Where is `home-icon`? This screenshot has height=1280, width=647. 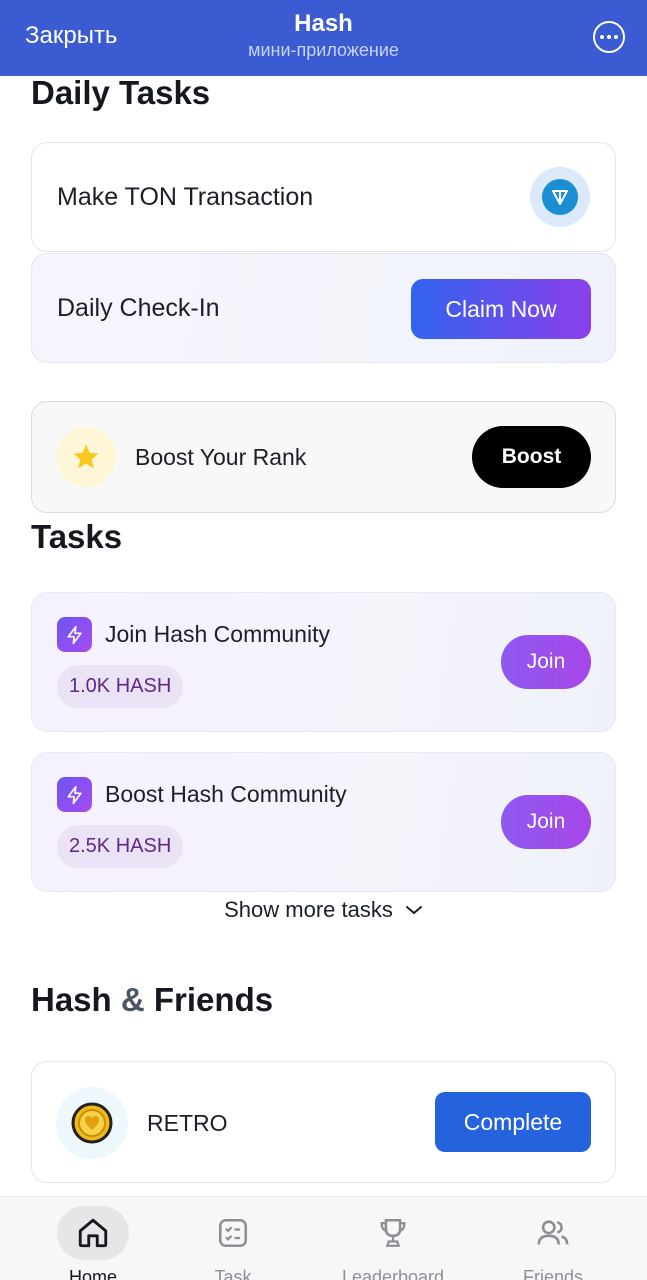 home-icon is located at coordinates (93, 1233).